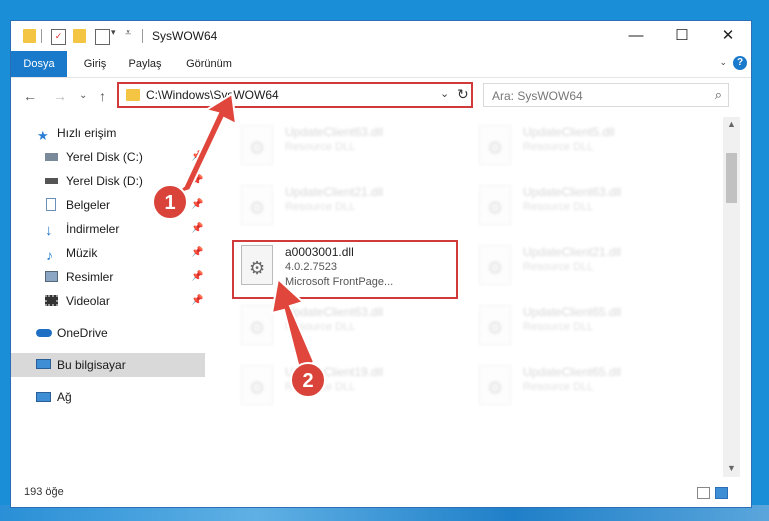  Describe the element at coordinates (243, 233) in the screenshot. I see `annotation-arrows` at that location.